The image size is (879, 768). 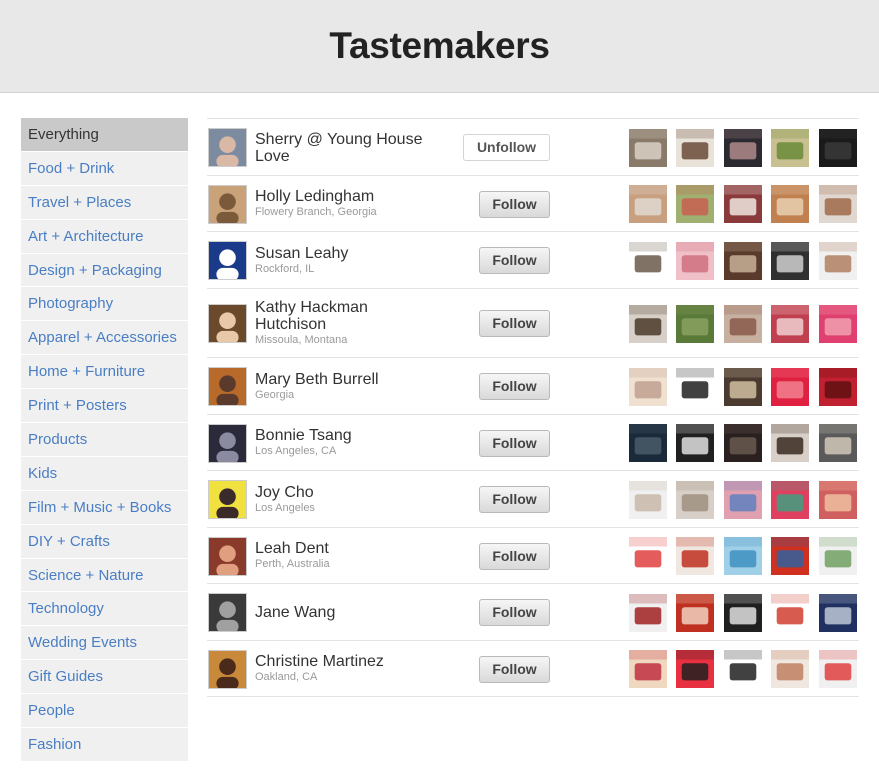 What do you see at coordinates (350, 435) in the screenshot?
I see `user-name: Bonnie Tsang` at bounding box center [350, 435].